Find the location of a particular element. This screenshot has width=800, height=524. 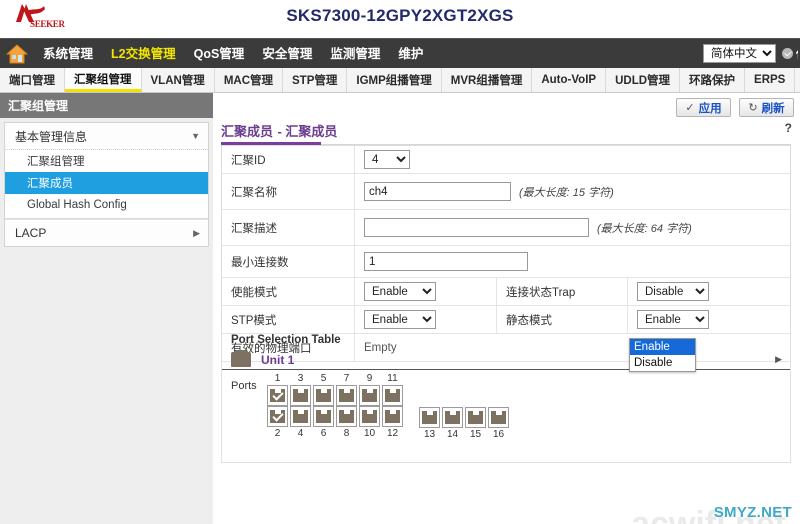

port-grid: 1 2 3 4 5 6 7 8 9 10 11 12 13 14 15 16 is located at coordinates (388, 406).